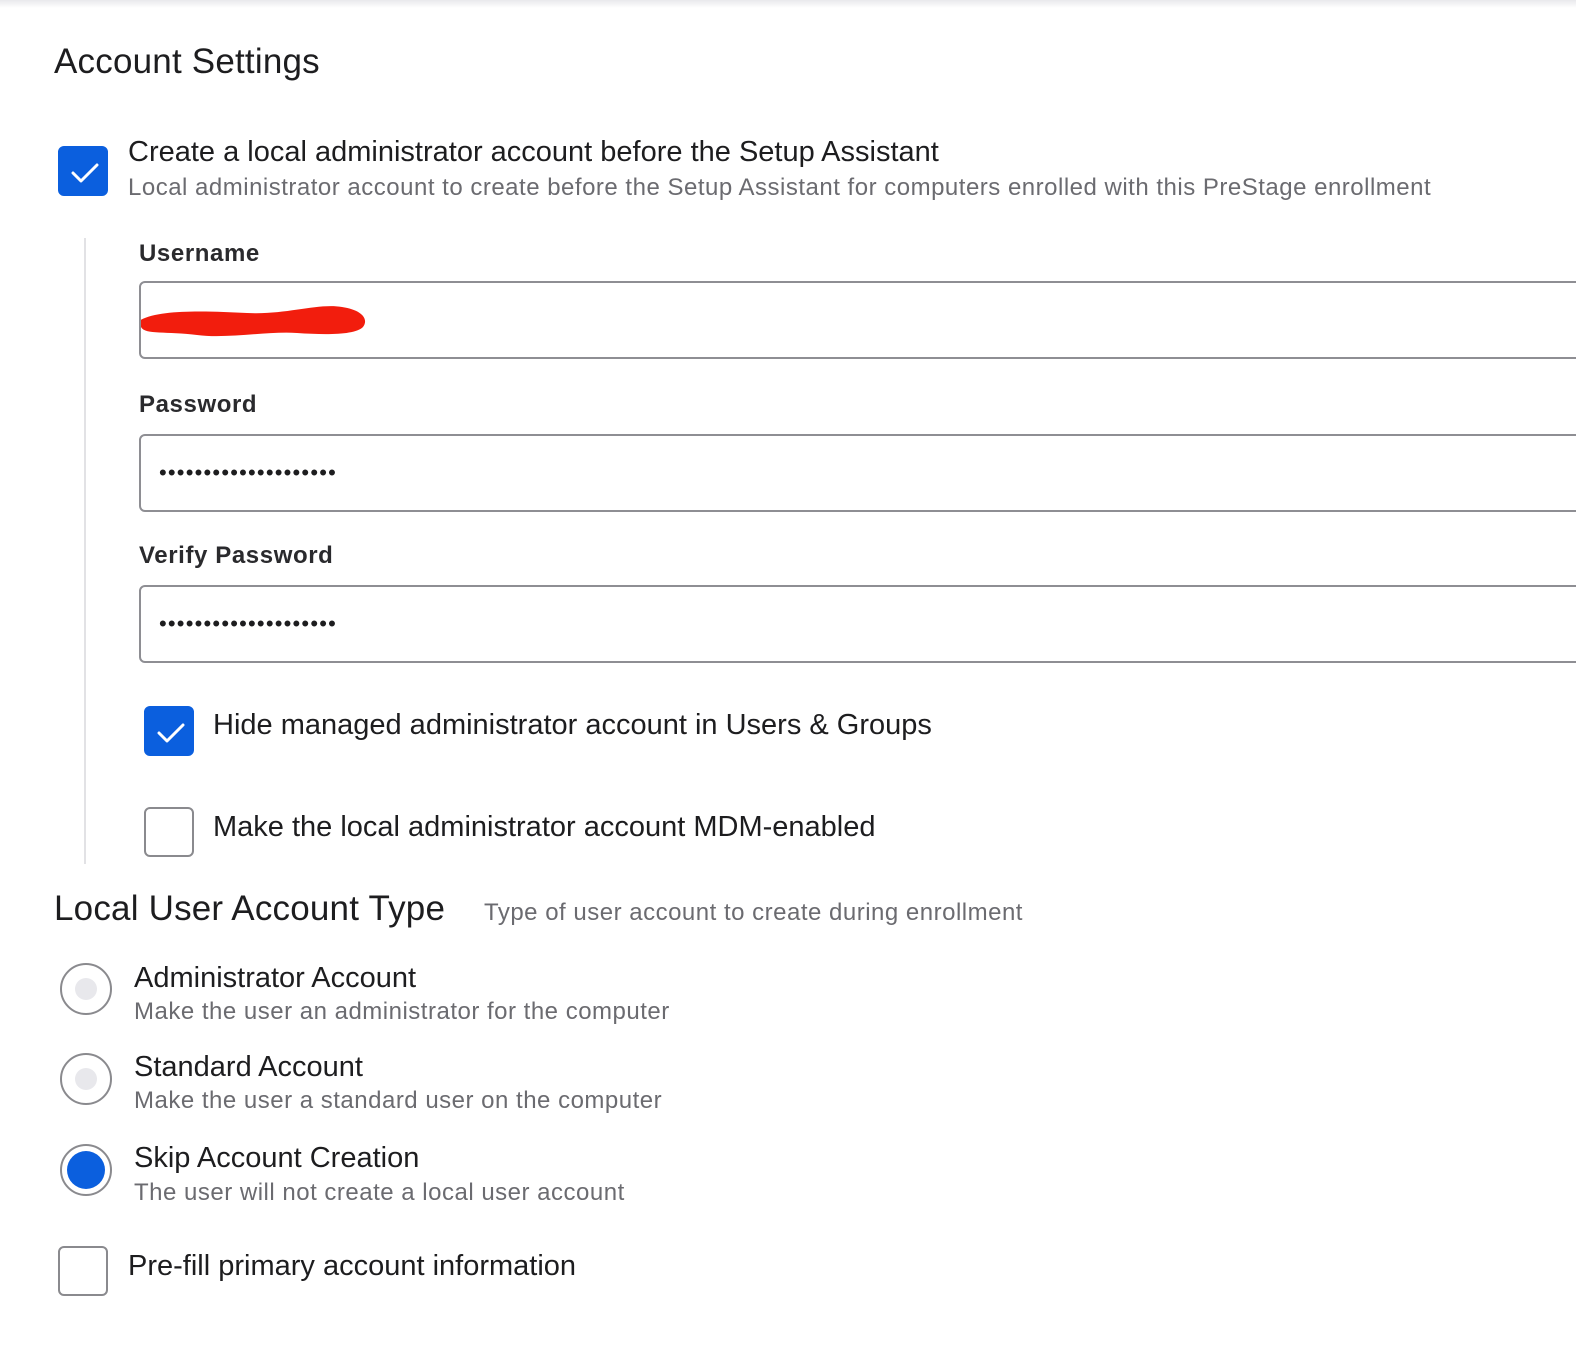 The width and height of the screenshot is (1576, 1368). I want to click on username-field, so click(857, 320).